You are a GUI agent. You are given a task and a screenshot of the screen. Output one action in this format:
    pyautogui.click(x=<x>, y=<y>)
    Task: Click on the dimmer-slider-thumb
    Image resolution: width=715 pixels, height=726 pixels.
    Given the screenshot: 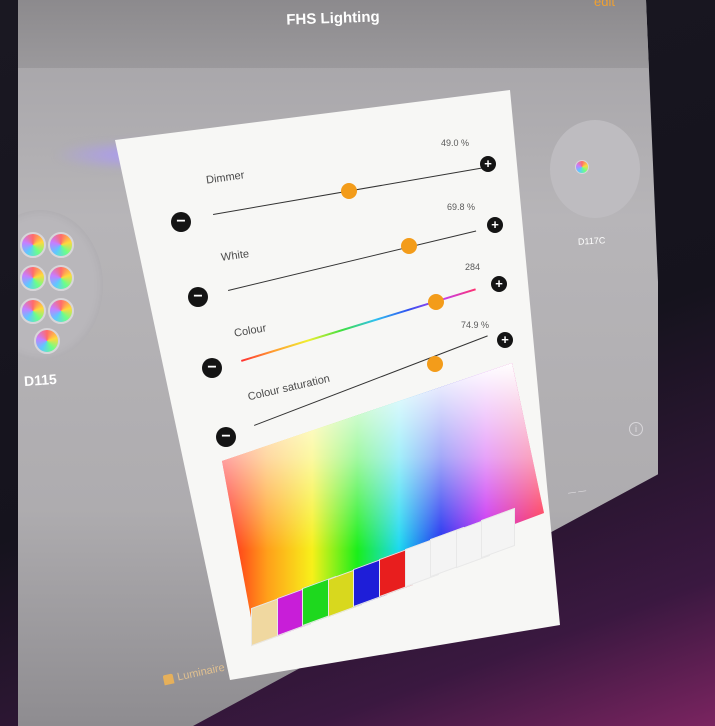 What is the action you would take?
    pyautogui.click(x=349, y=191)
    